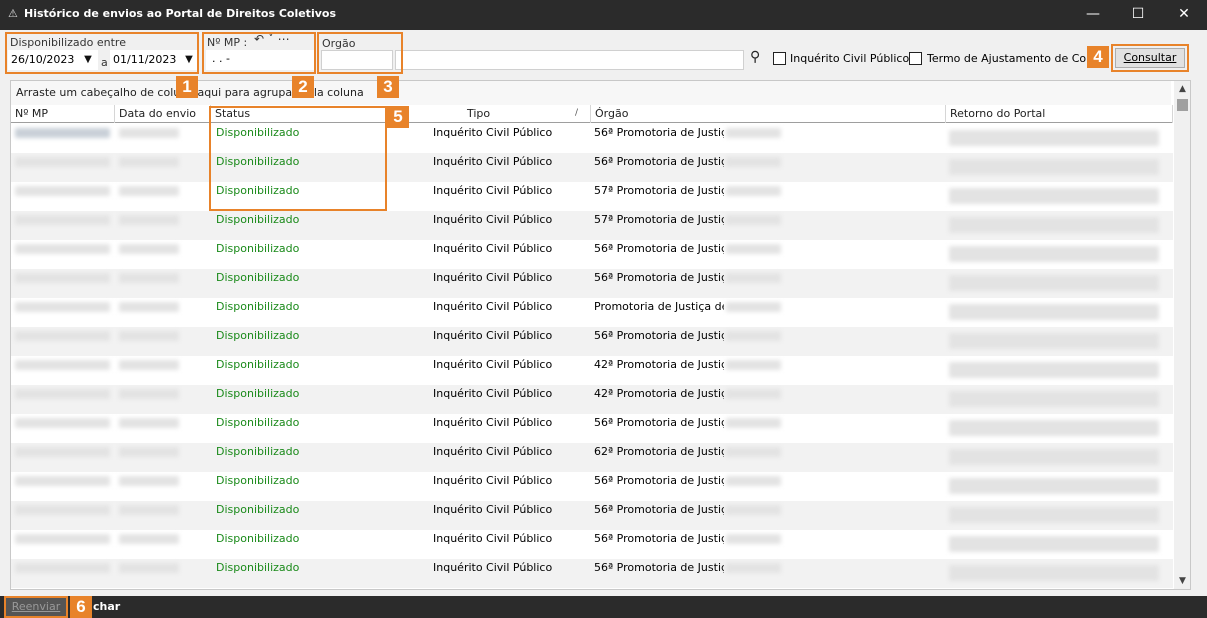 This screenshot has height=618, width=1207. I want to click on orgao-name-input, so click(569, 60).